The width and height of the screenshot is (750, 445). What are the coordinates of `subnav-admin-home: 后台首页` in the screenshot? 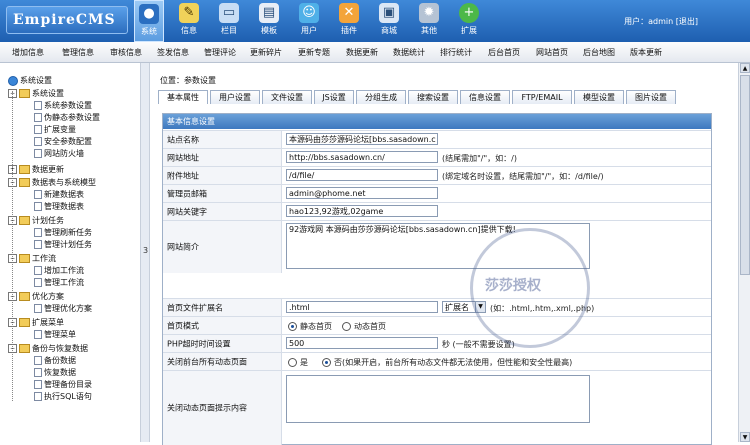 It's located at (504, 52).